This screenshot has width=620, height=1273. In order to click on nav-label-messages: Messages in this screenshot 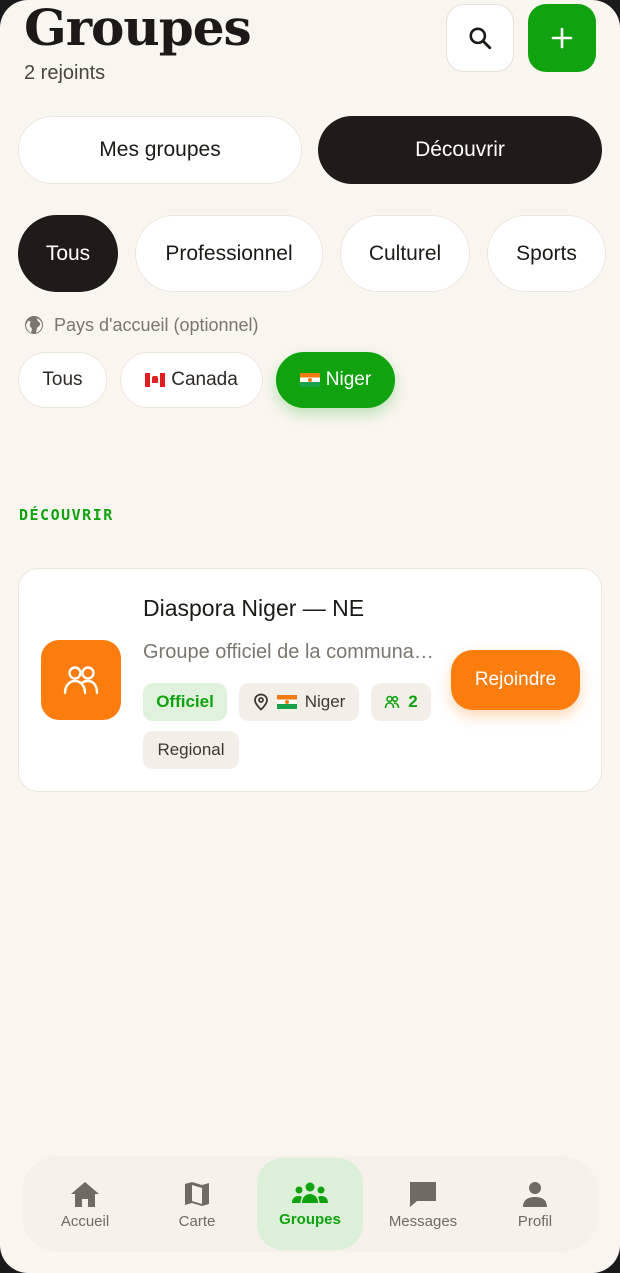, I will do `click(423, 1221)`.